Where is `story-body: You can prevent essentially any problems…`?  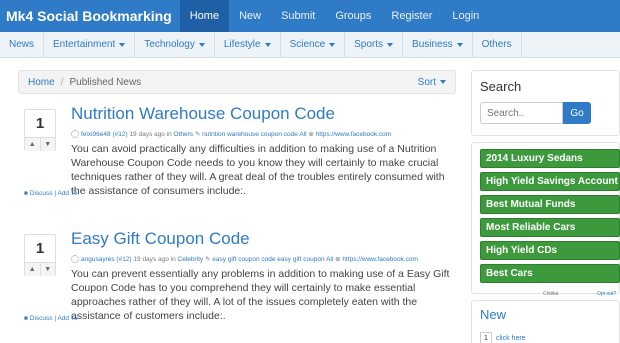
story-body: You can prevent essentially any problems… is located at coordinates (260, 295).